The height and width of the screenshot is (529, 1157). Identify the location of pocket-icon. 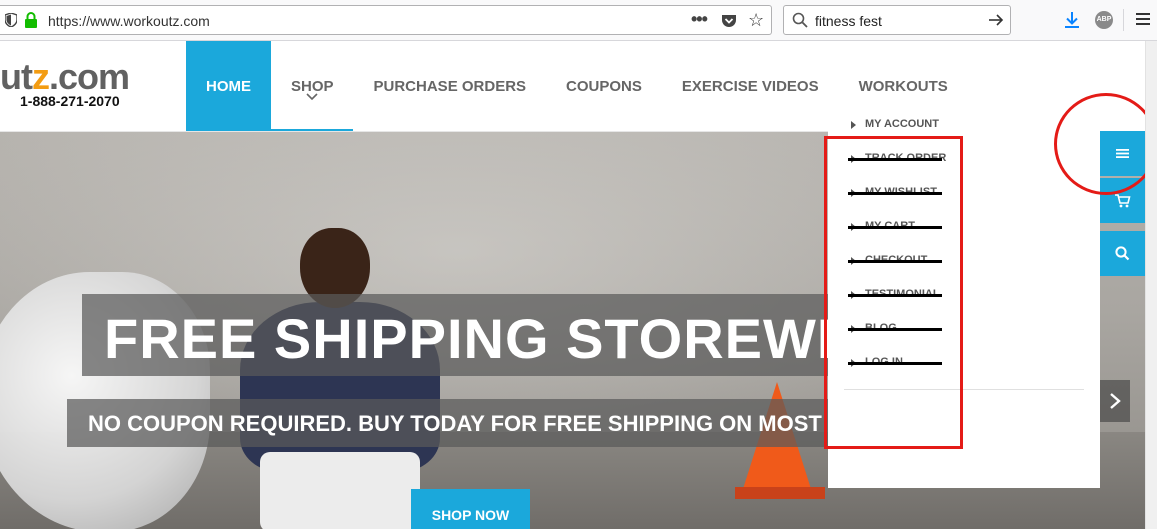
(729, 21).